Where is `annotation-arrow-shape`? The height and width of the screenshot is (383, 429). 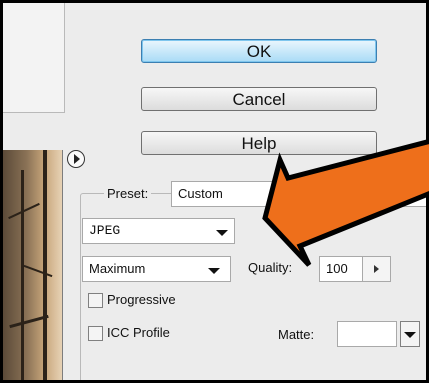 annotation-arrow-shape is located at coordinates (345, 202).